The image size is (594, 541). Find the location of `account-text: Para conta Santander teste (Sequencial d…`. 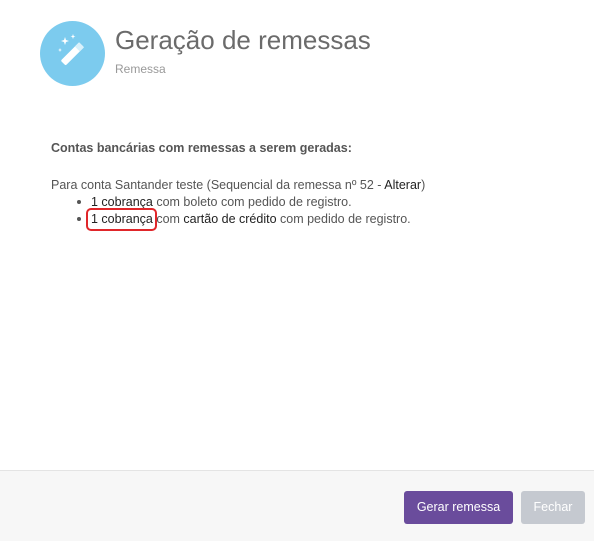

account-text: Para conta Santander teste (Sequencial d… is located at coordinates (218, 185).